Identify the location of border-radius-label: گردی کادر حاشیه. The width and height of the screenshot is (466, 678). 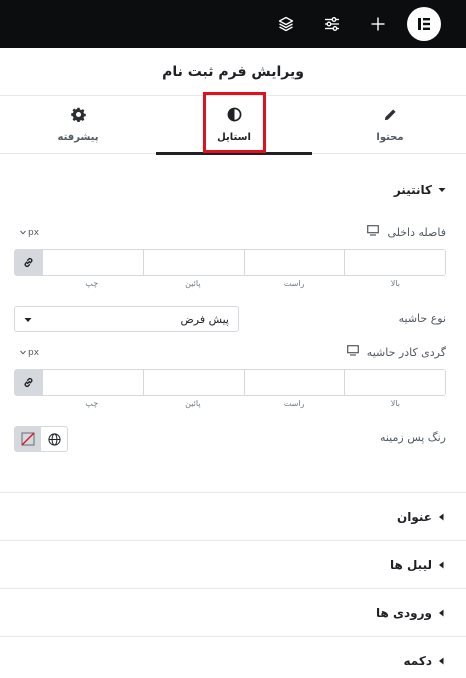
(406, 352).